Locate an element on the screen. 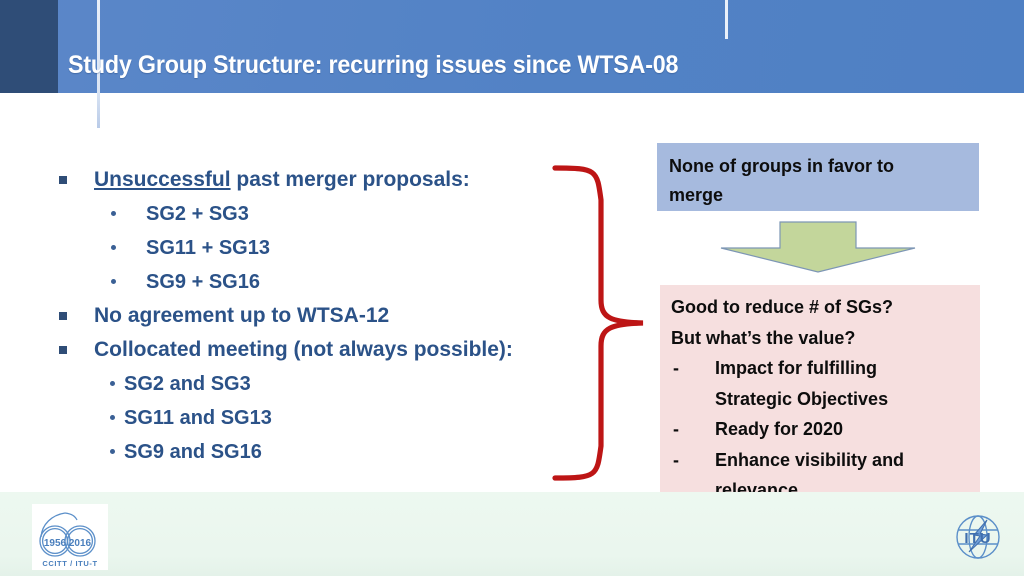  itu-logo-icon: ITU is located at coordinates (978, 537).